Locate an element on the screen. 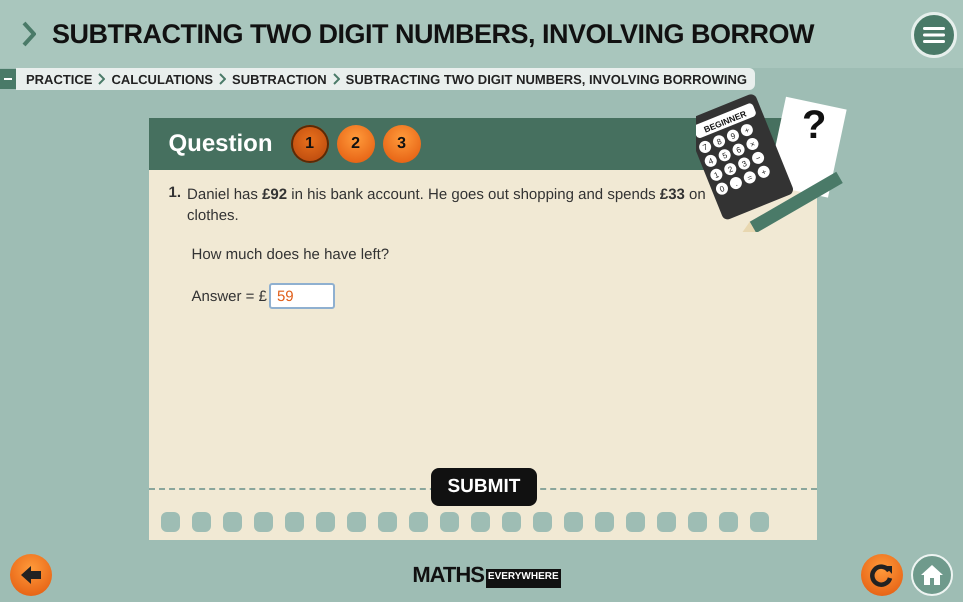  menu-icon is located at coordinates (934, 35).